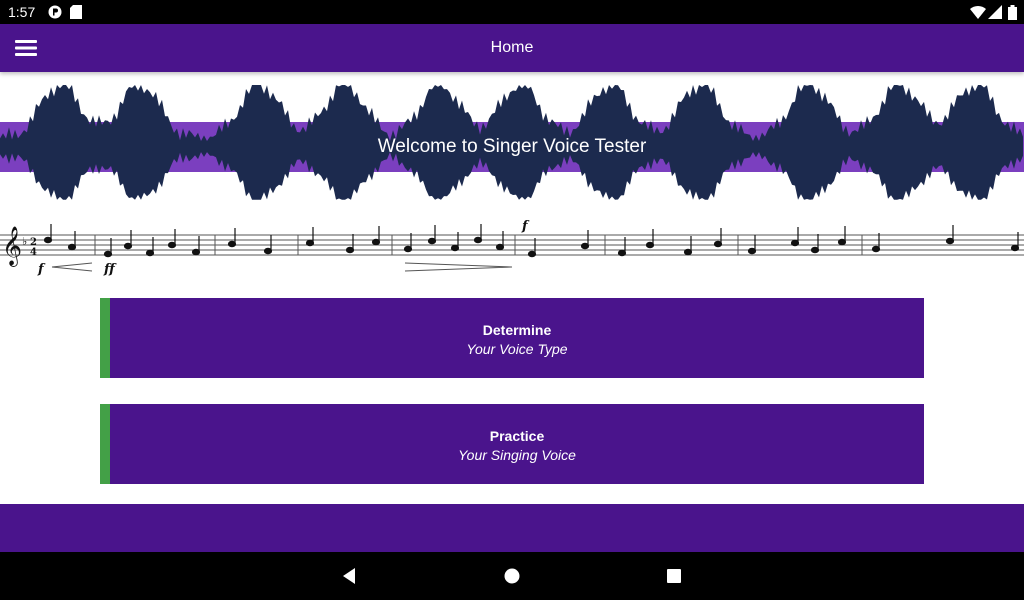  Describe the element at coordinates (512, 528) in the screenshot. I see `footer-bar` at that location.